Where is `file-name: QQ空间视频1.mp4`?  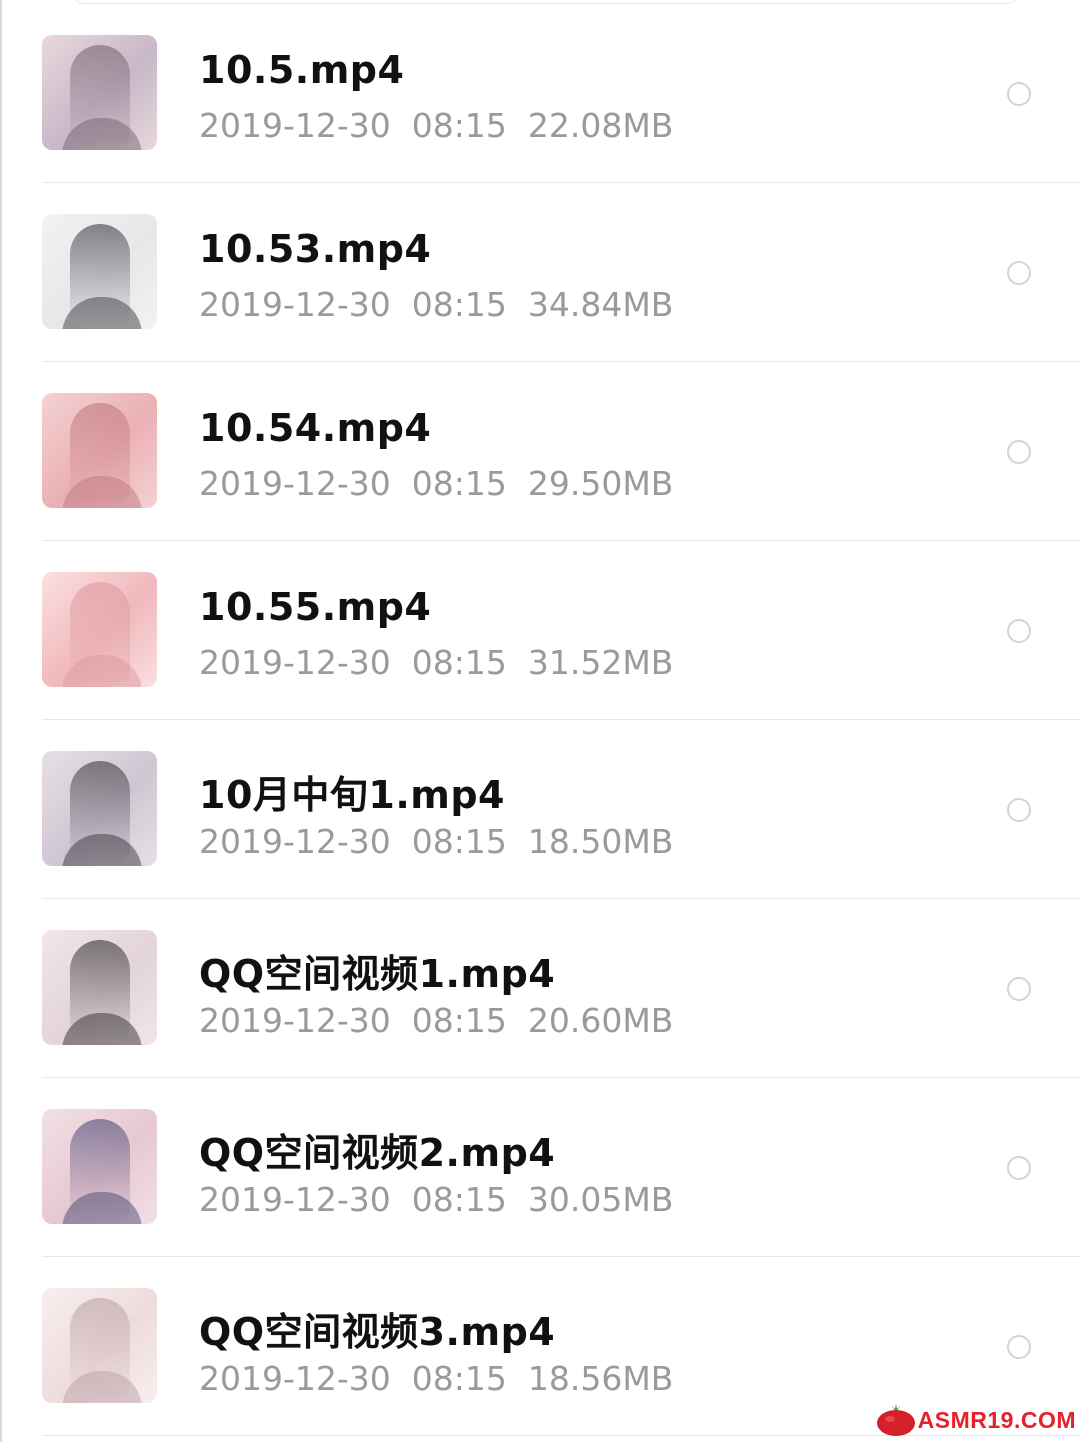
file-name: QQ空间视频1.mp4 is located at coordinates (377, 974).